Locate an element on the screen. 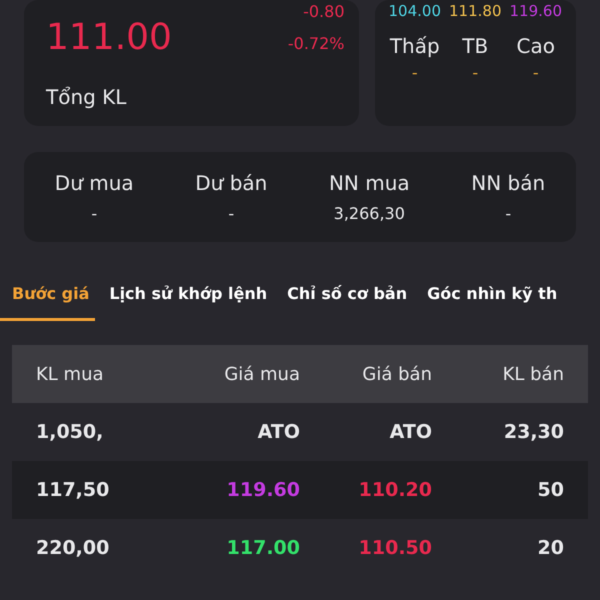 The height and width of the screenshot is (600, 600). total-volume-label: Tổng KL is located at coordinates (87, 97).